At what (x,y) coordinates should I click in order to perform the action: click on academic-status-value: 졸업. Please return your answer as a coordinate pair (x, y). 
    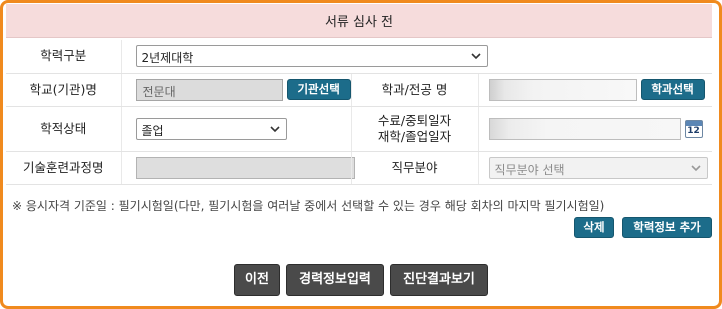
    Looking at the image, I should click on (152, 130).